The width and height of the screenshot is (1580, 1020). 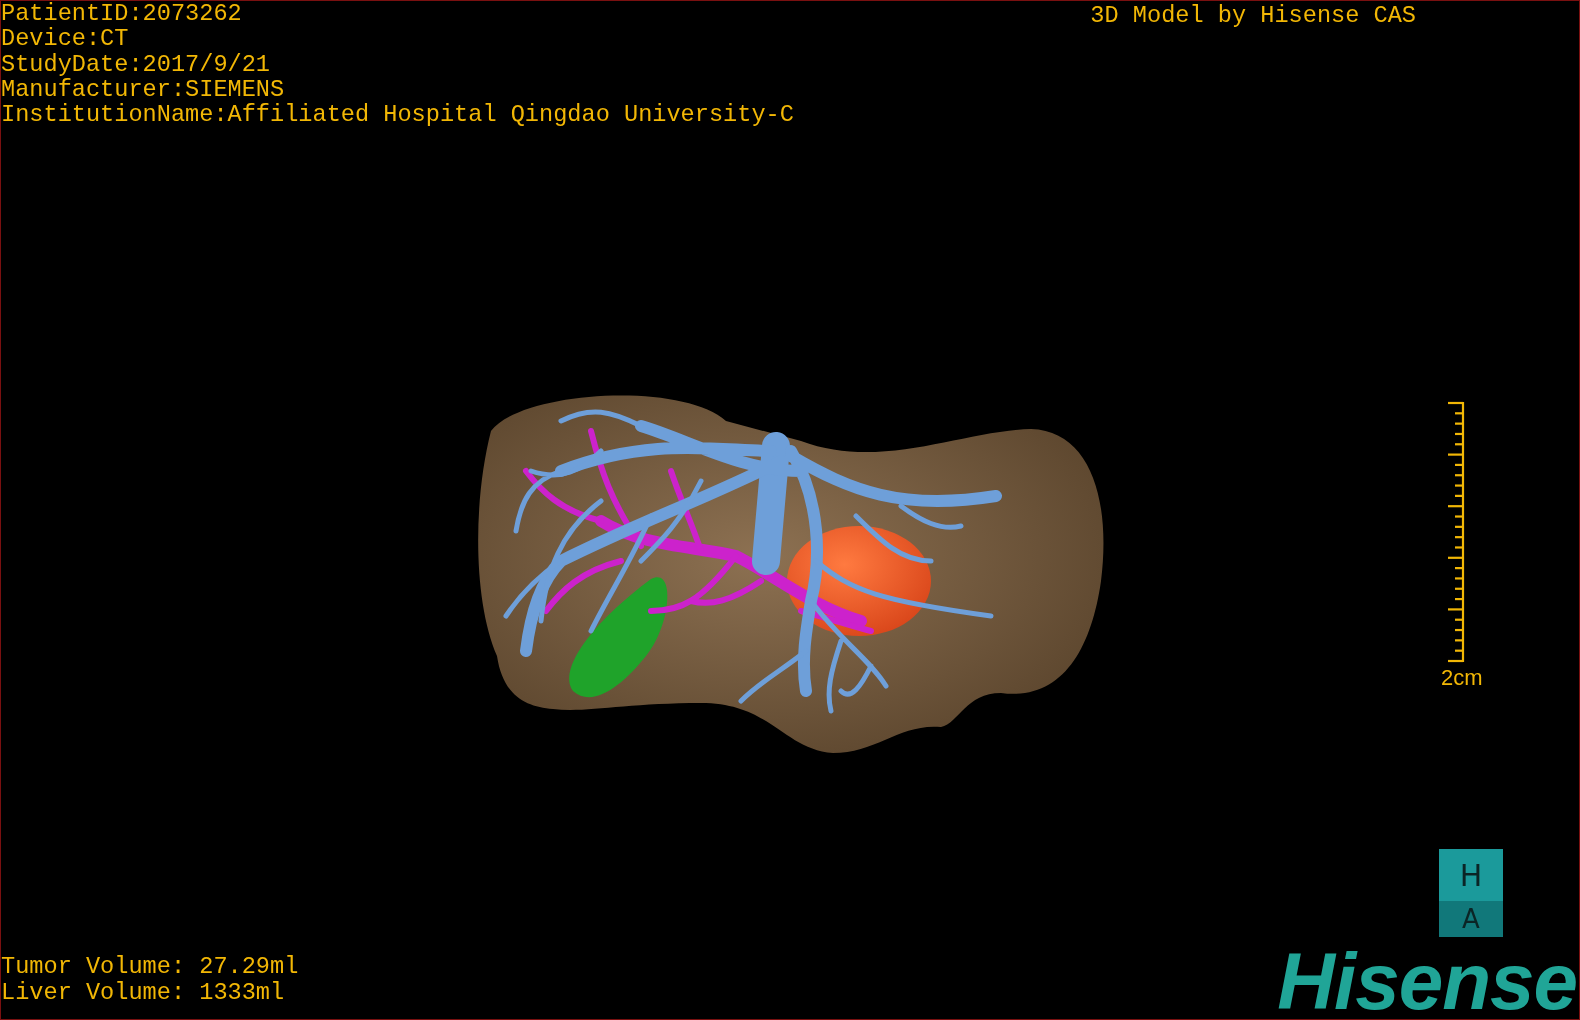 What do you see at coordinates (122, 14) in the screenshot?
I see `patient-info-line: PatientID:2073262` at bounding box center [122, 14].